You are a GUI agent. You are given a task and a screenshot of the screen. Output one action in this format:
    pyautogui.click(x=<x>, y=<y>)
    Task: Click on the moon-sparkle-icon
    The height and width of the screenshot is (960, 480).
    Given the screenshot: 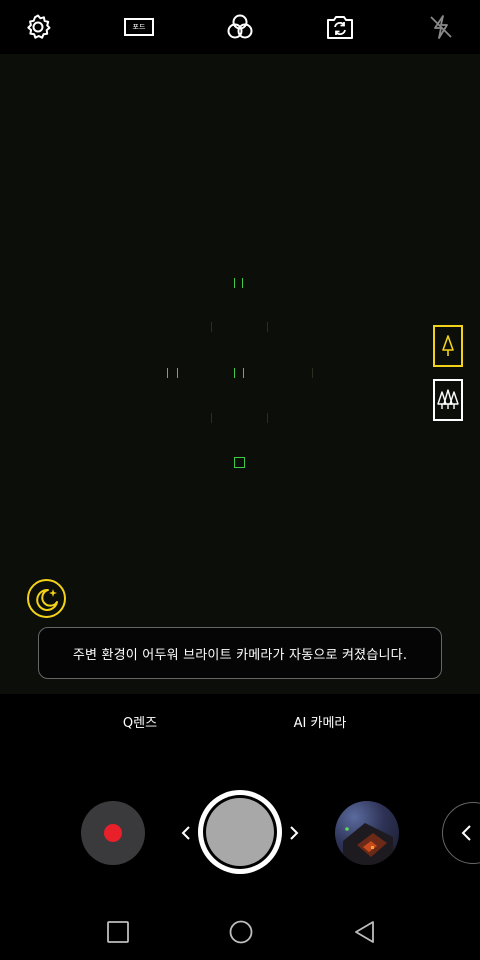 What is the action you would take?
    pyautogui.click(x=46, y=599)
    